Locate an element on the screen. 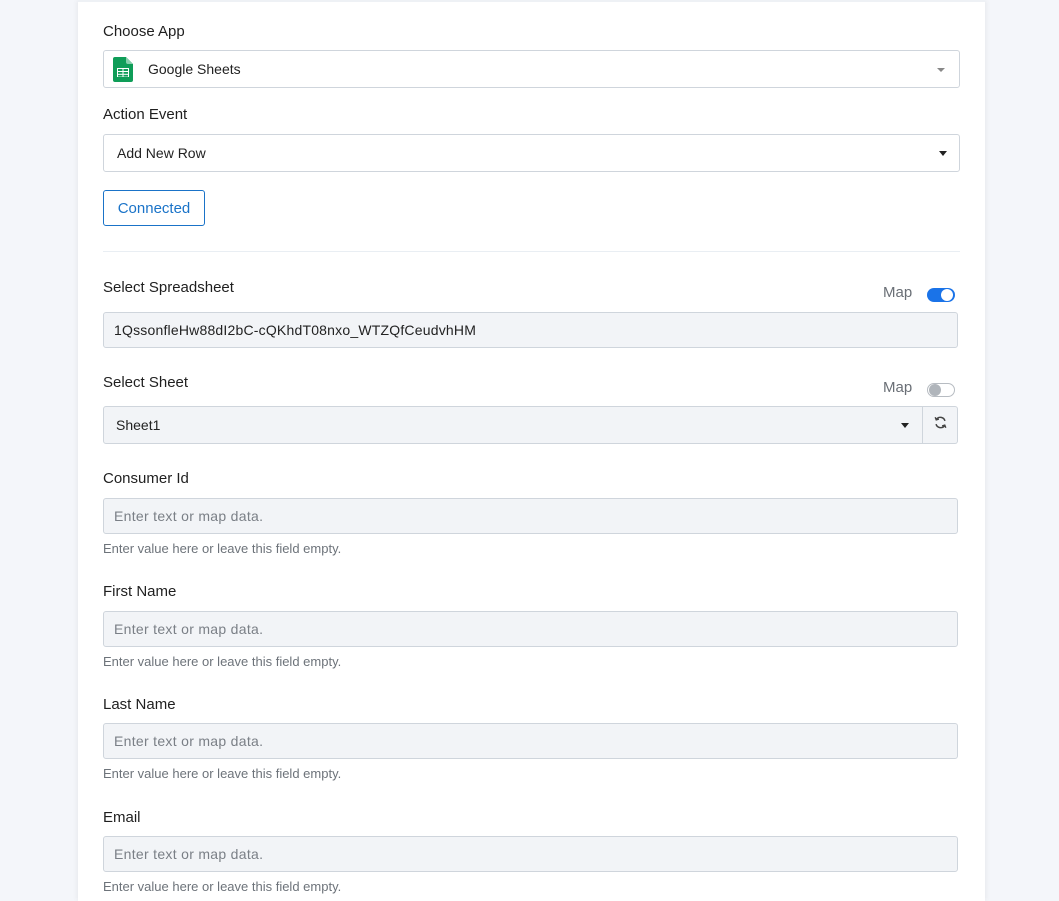  first-name-input: Enter text or map data. is located at coordinates (530, 629).